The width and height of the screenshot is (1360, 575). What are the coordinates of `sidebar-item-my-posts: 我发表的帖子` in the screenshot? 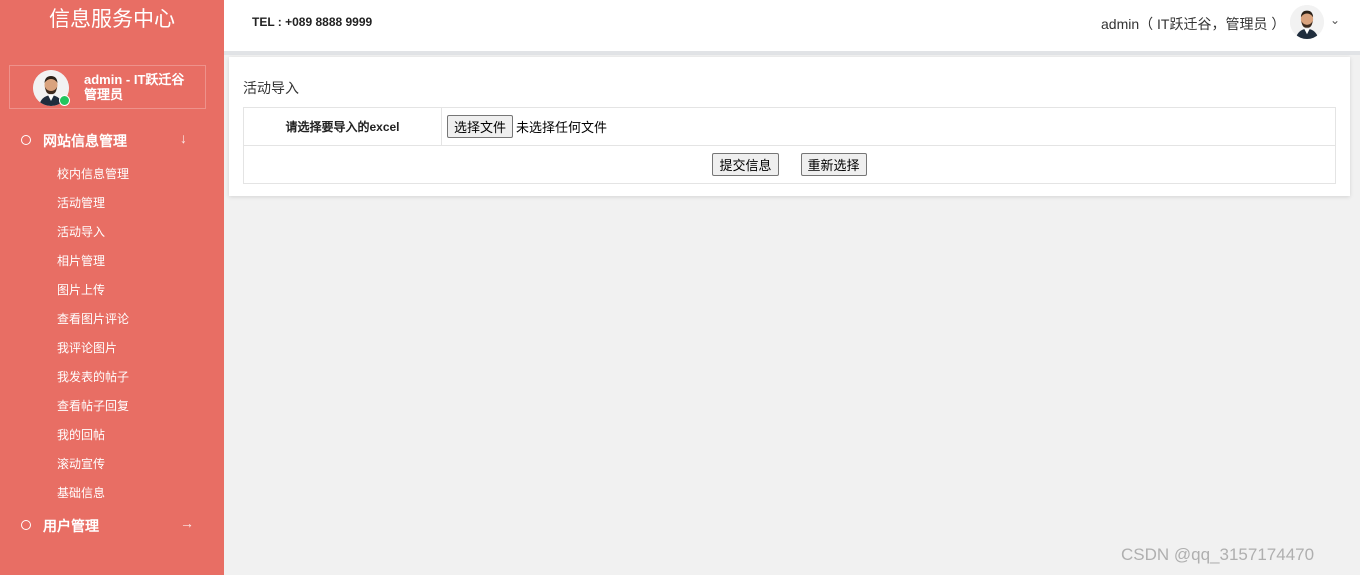 It's located at (93, 376).